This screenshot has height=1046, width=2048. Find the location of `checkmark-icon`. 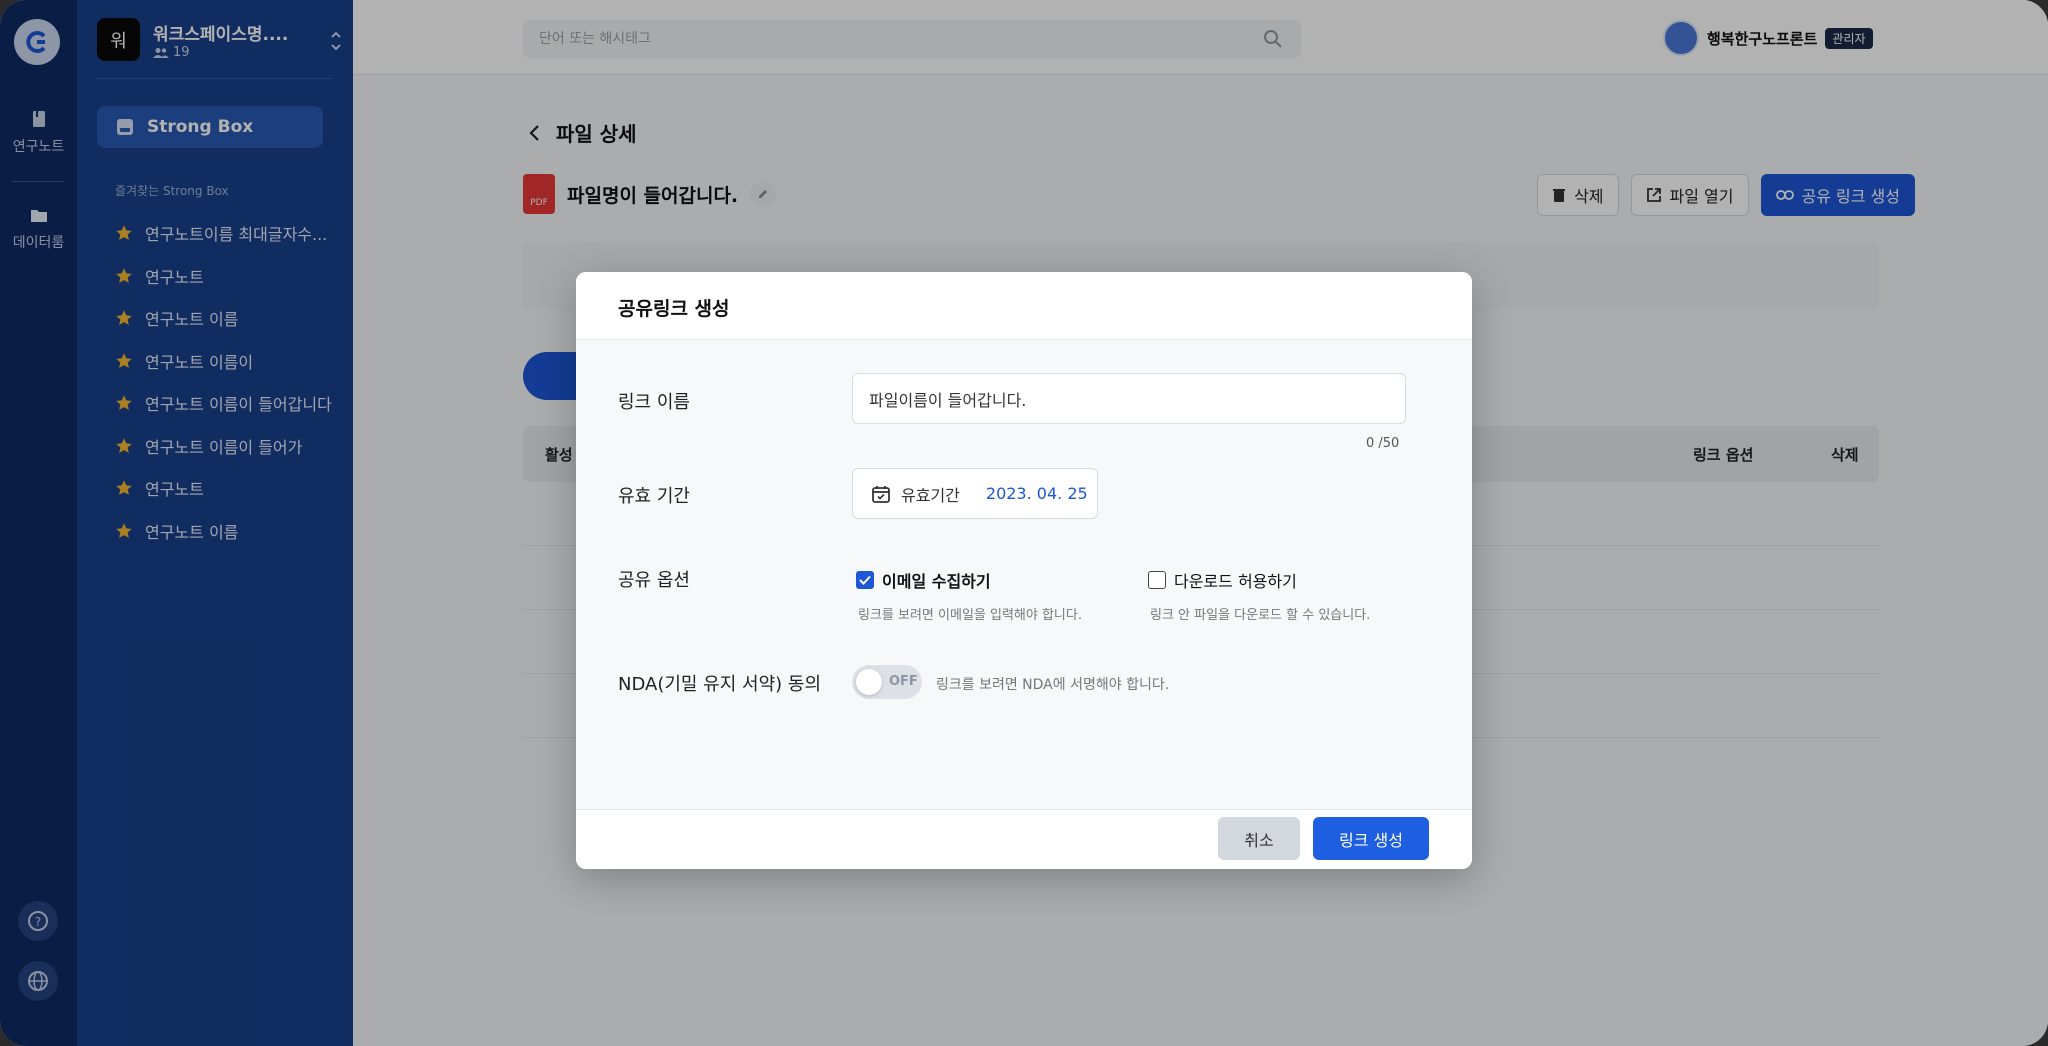

checkmark-icon is located at coordinates (865, 580).